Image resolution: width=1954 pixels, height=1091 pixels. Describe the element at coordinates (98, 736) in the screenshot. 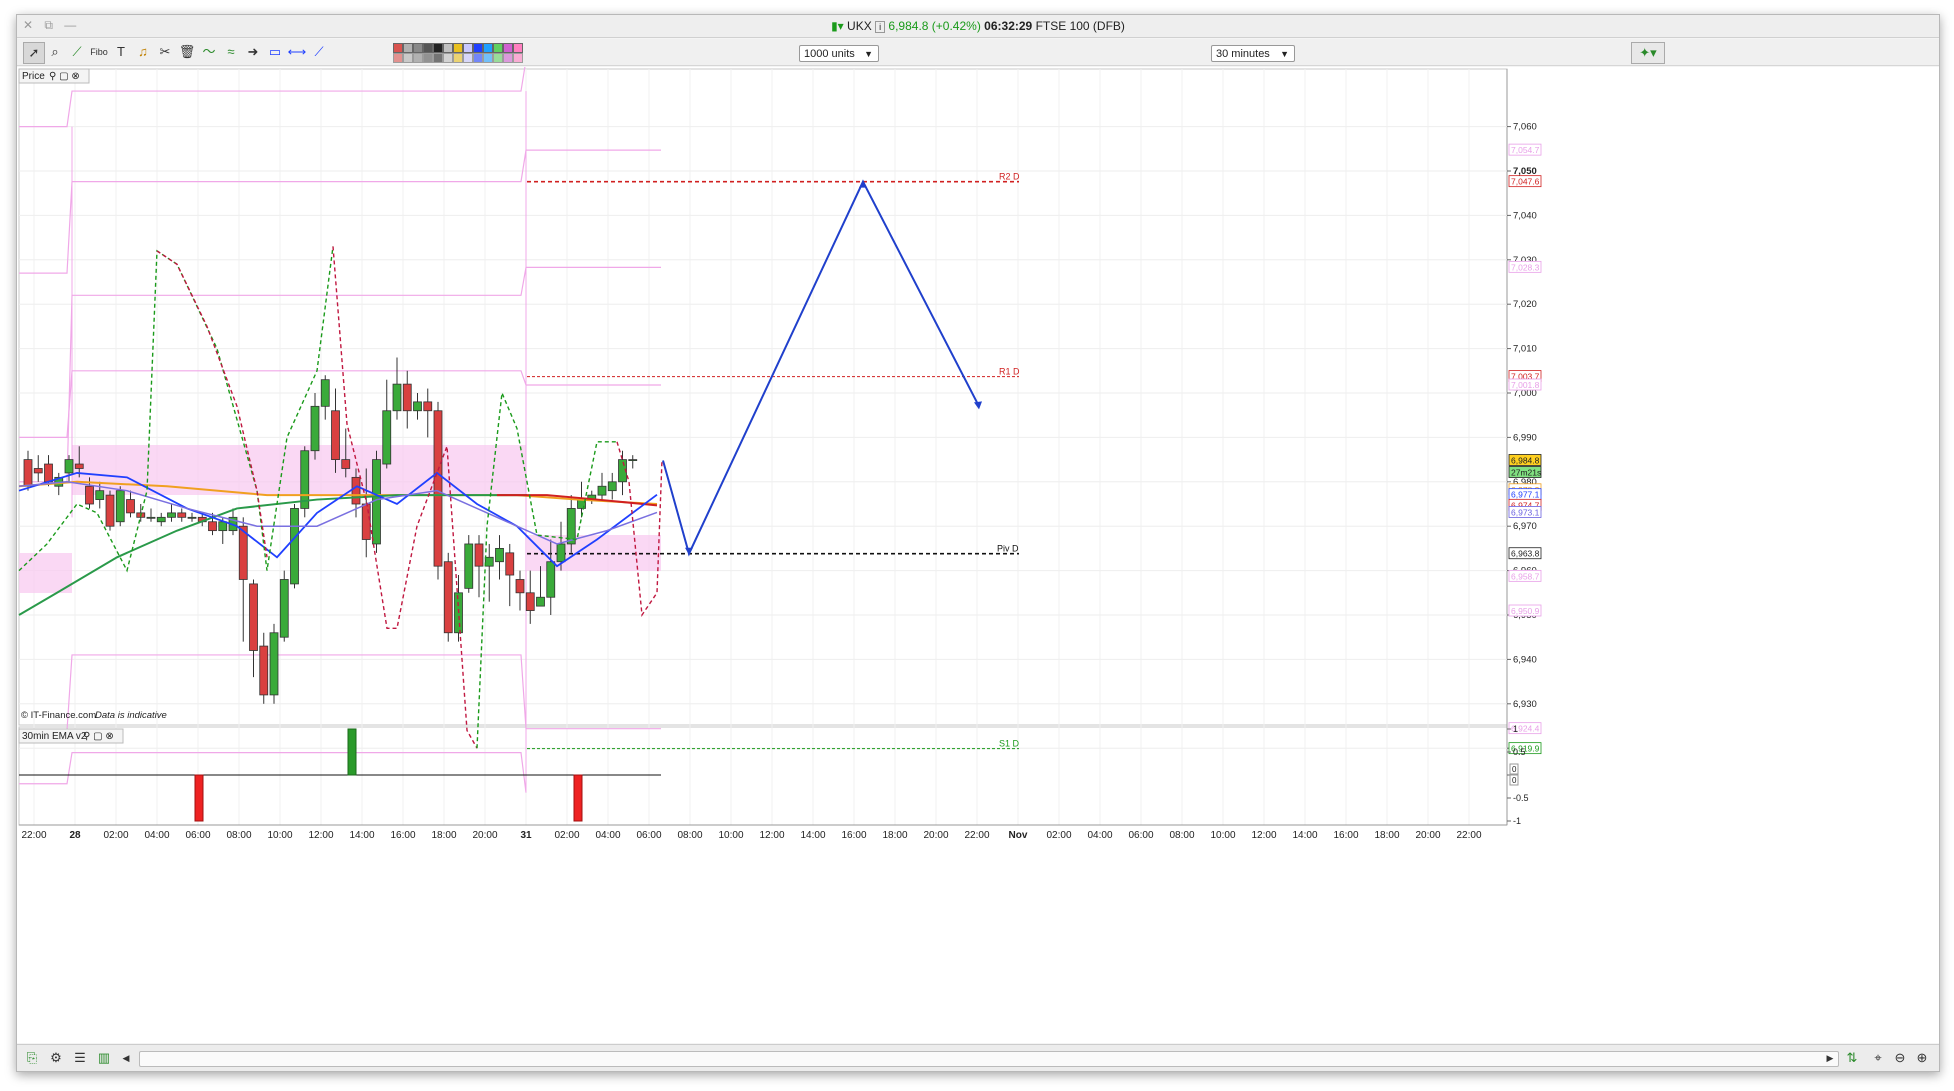

I see `panel-header-icons: ⚲ ▢ ⊗` at that location.